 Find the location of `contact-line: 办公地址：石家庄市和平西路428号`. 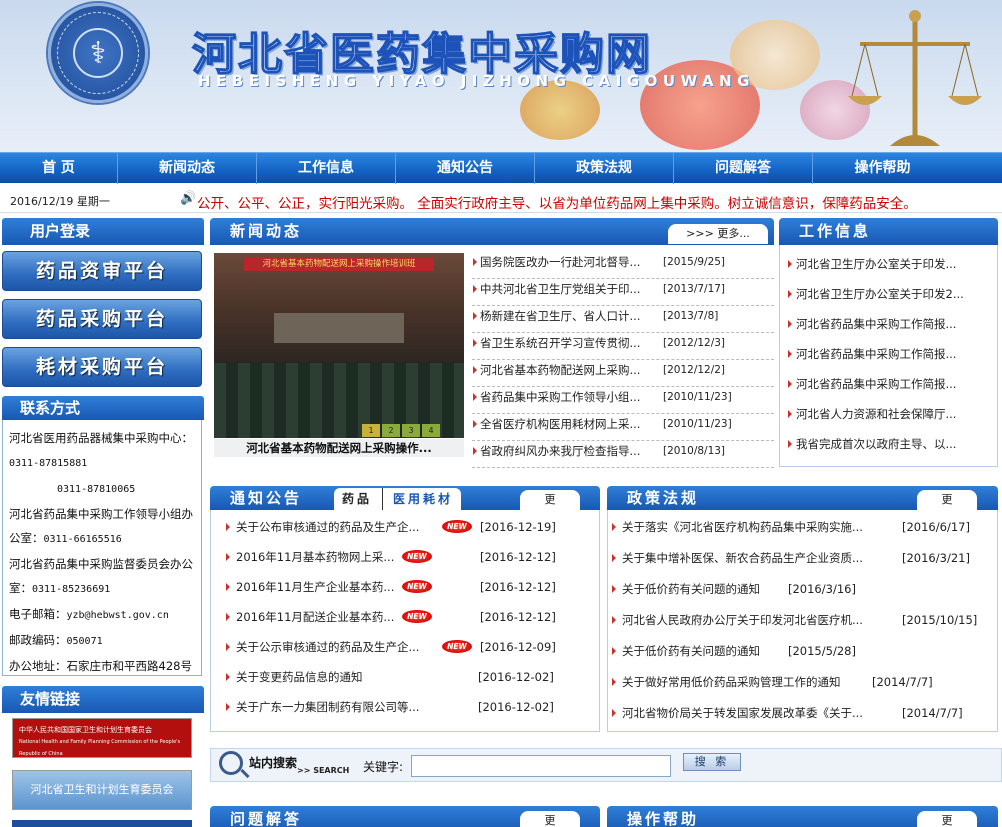

contact-line: 办公地址：石家庄市和平西路428号 is located at coordinates (100, 666).